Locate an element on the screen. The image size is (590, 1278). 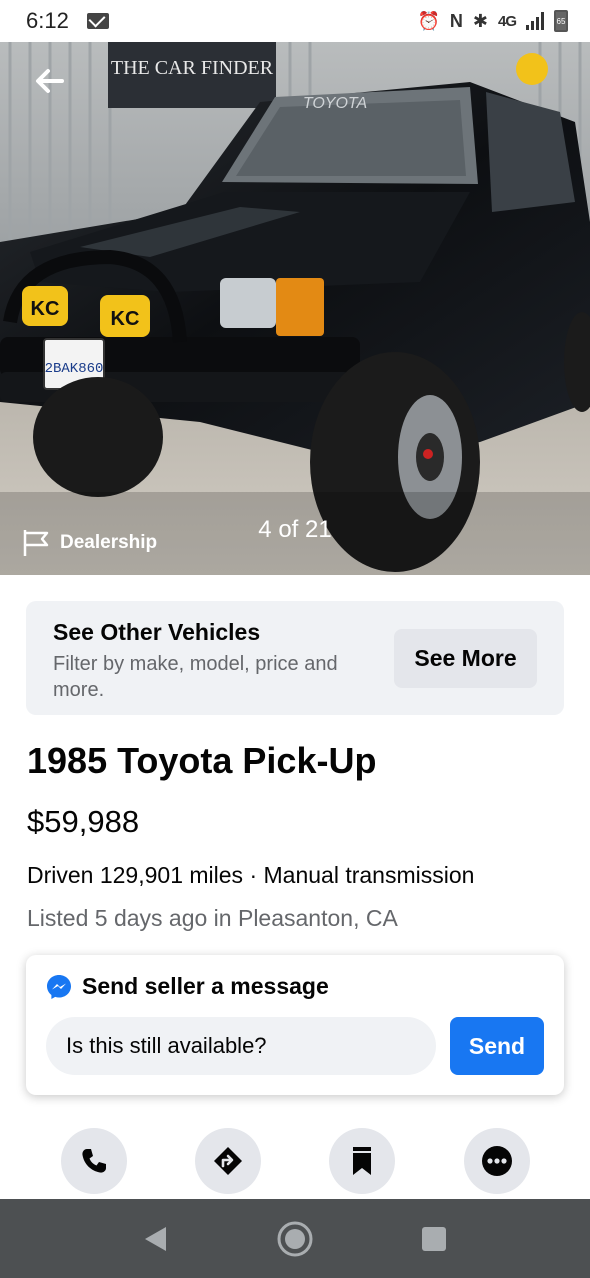
save-button is located at coordinates (362, 1161).